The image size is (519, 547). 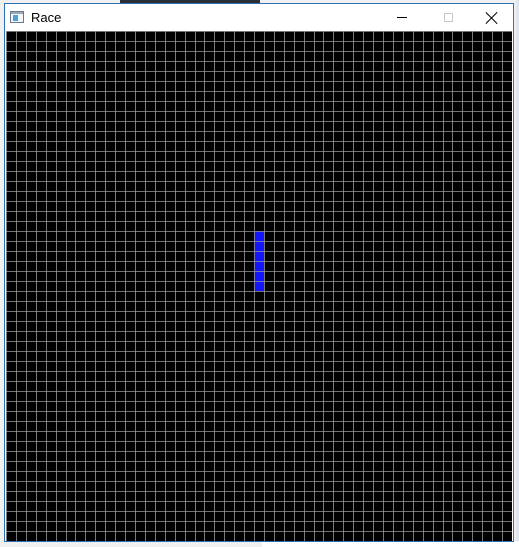 I want to click on close-icon, so click(x=492, y=18).